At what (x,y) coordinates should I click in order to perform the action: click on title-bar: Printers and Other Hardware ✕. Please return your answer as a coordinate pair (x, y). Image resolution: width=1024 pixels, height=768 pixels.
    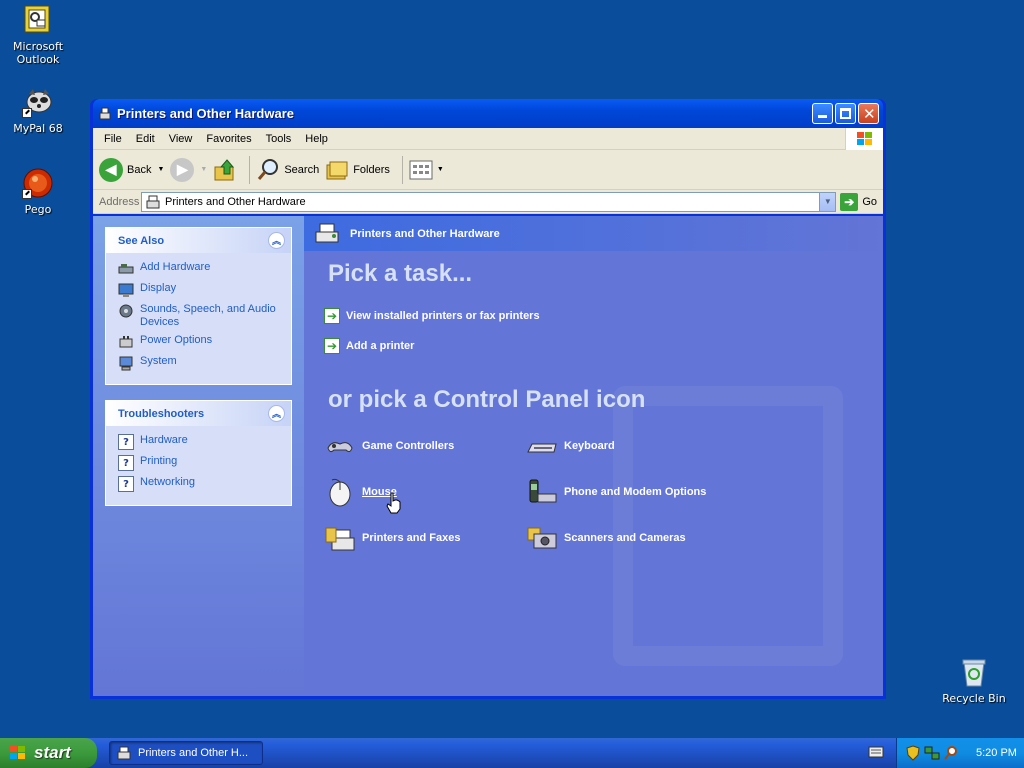
    Looking at the image, I should click on (488, 113).